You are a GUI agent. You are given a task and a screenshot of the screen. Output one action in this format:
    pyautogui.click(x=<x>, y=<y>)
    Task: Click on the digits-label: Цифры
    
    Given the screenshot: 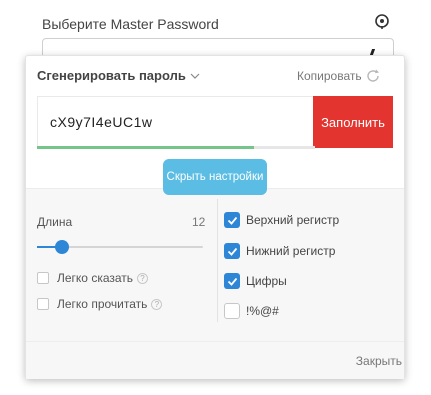 What is the action you would take?
    pyautogui.click(x=266, y=281)
    